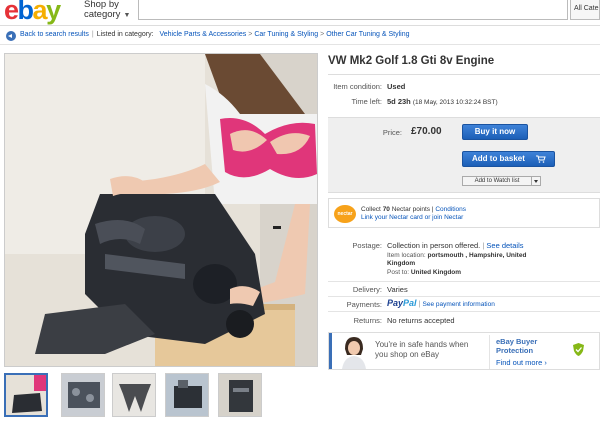 Image resolution: width=600 pixels, height=423 pixels. What do you see at coordinates (426, 131) in the screenshot?
I see `price-value: £70.00` at bounding box center [426, 131].